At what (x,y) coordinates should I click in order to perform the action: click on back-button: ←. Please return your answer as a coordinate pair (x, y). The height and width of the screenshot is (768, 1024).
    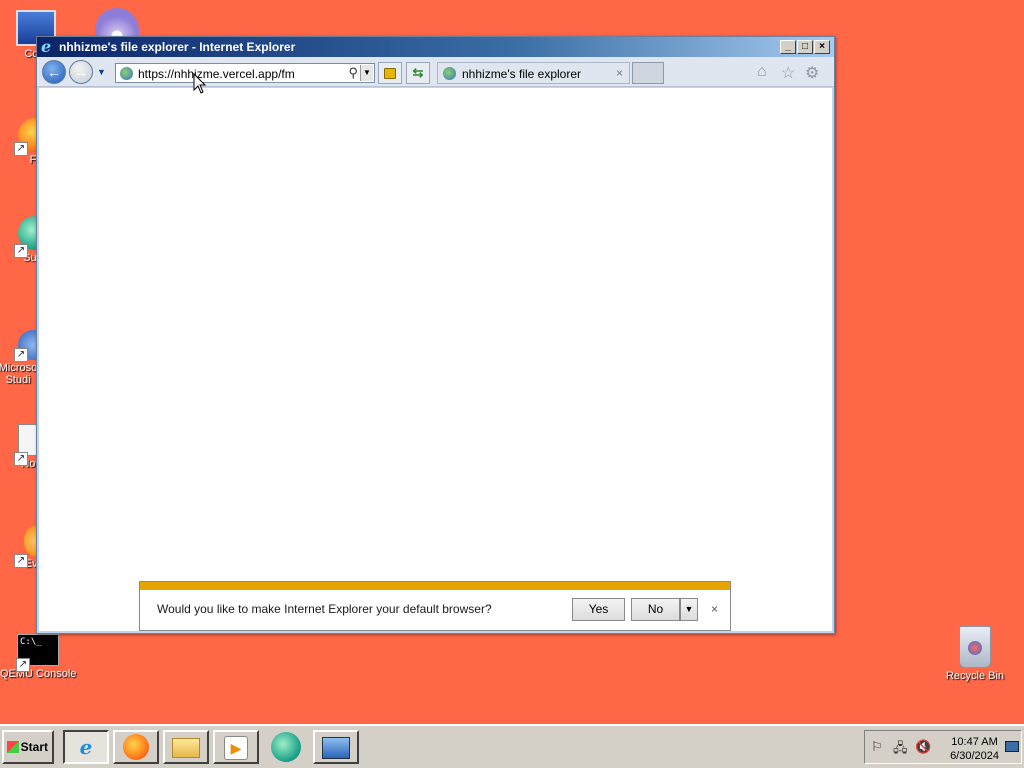
    Looking at the image, I should click on (54, 72).